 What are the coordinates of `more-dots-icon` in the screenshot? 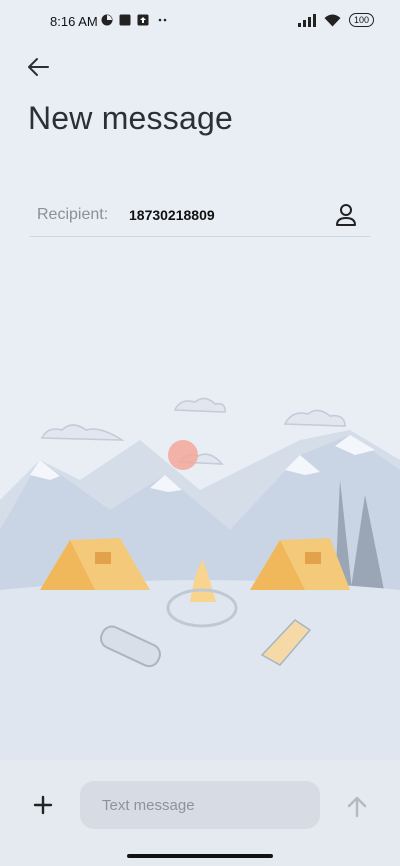 It's located at (162, 20).